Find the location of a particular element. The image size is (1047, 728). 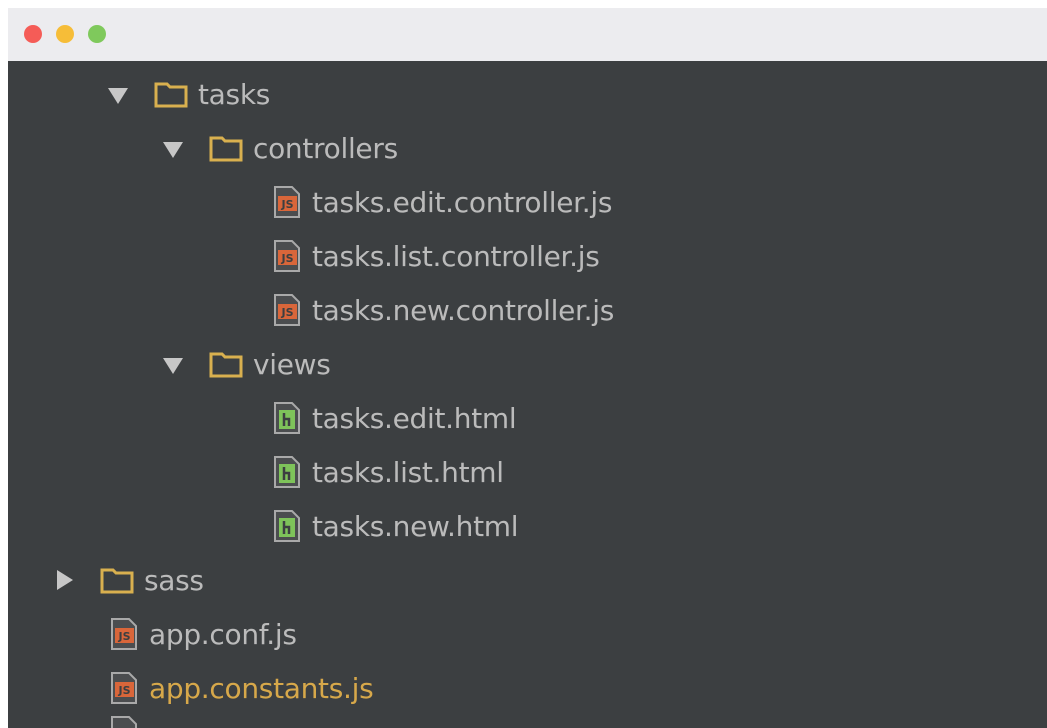

tree-item-sass-folder: sass is located at coordinates (129, 580).